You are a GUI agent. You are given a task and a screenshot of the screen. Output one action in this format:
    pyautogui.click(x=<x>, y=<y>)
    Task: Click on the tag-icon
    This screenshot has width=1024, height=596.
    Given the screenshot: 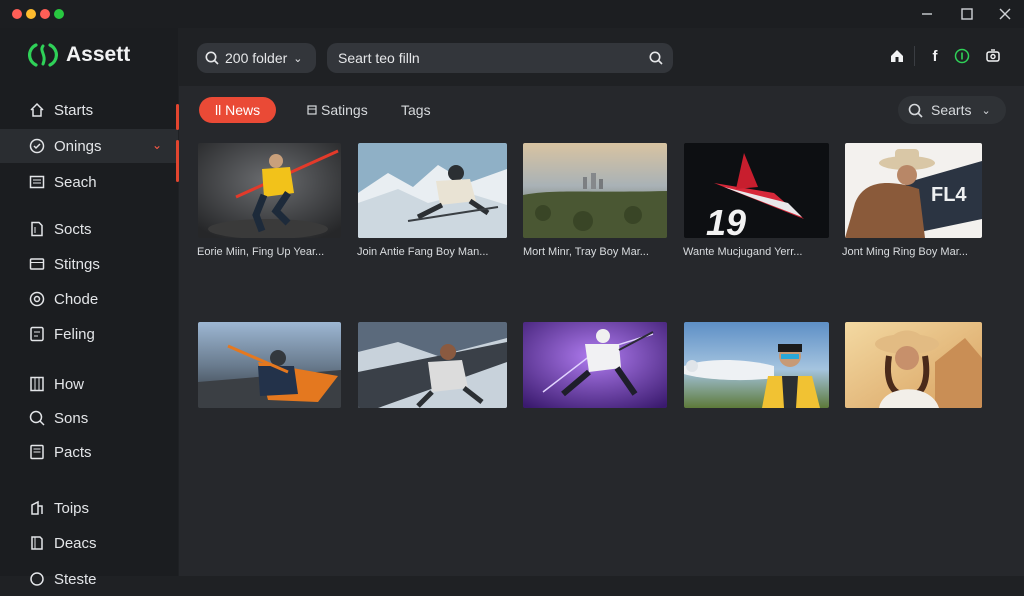 What is the action you would take?
    pyautogui.click(x=37, y=334)
    